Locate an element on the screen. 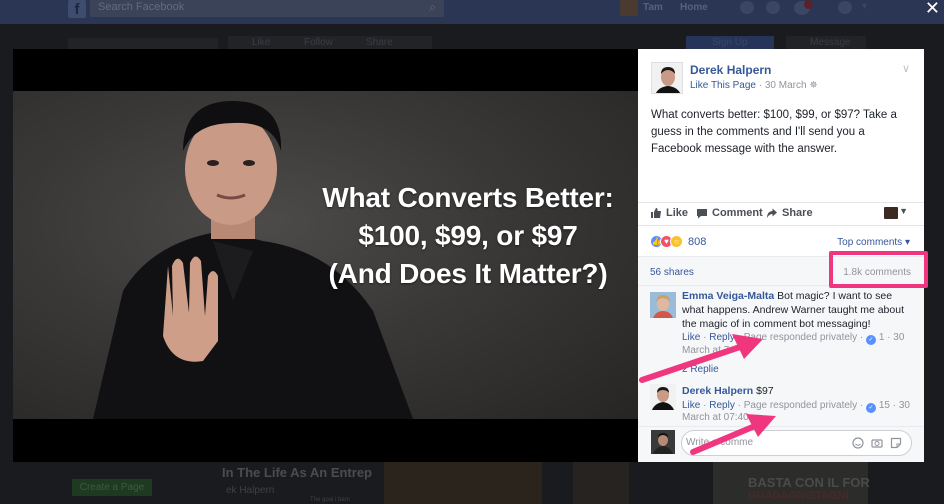  author-avatar is located at coordinates (667, 78).